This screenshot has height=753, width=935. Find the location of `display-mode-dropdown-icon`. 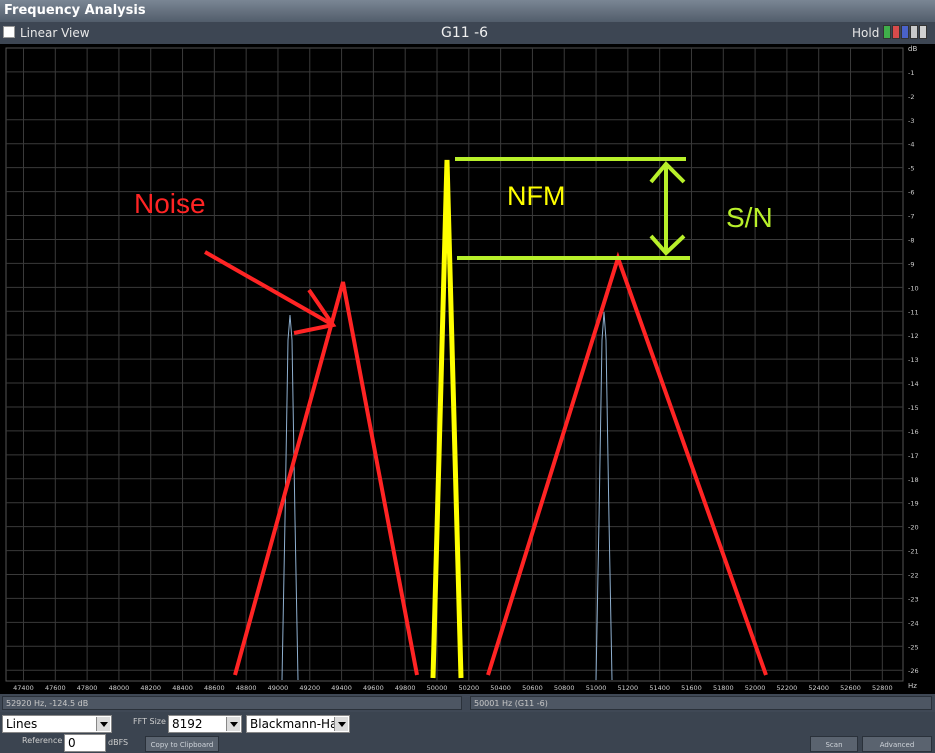

display-mode-dropdown-icon is located at coordinates (103, 724).